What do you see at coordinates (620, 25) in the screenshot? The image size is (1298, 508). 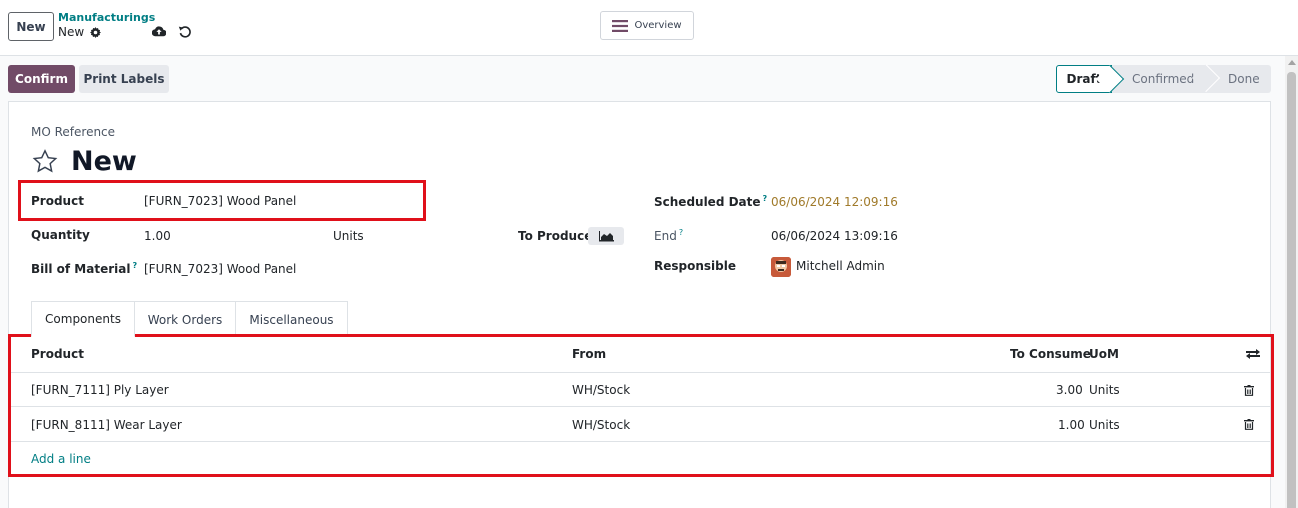 I see `hamburger-icon` at bounding box center [620, 25].